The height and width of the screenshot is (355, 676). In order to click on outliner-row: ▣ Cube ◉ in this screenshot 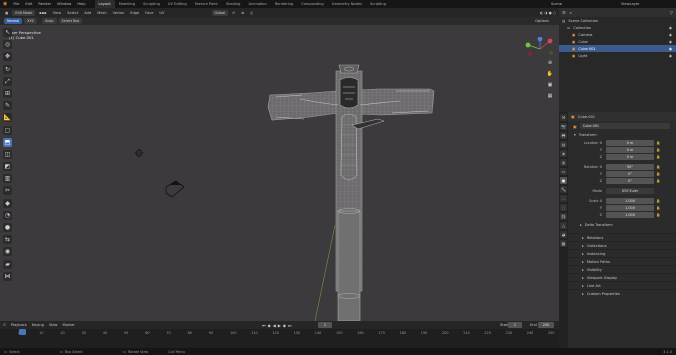, I will do `click(617, 41)`.